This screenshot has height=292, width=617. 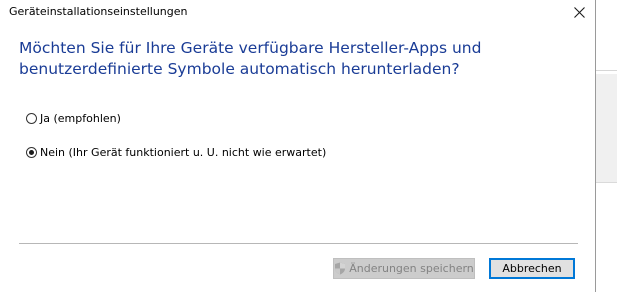 I want to click on close-icon, so click(x=579, y=12).